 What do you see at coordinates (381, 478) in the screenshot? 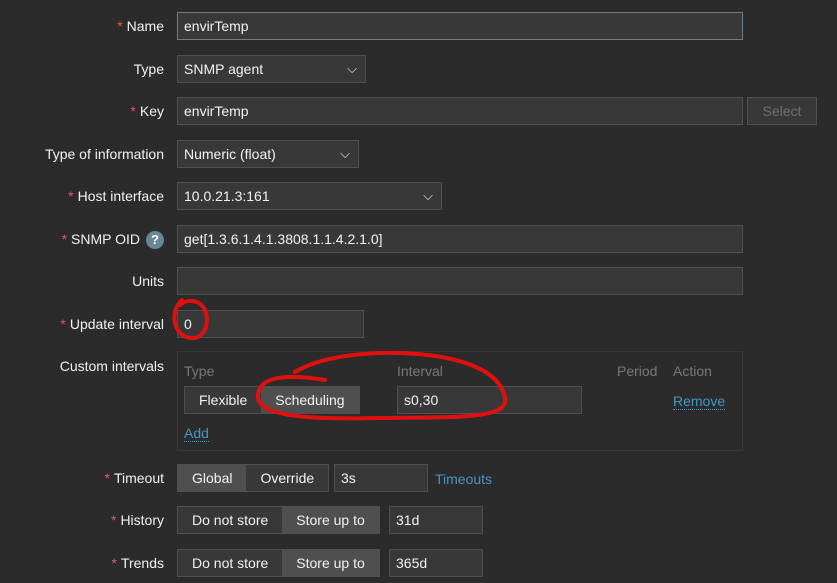
I see `timeout-input: 3s` at bounding box center [381, 478].